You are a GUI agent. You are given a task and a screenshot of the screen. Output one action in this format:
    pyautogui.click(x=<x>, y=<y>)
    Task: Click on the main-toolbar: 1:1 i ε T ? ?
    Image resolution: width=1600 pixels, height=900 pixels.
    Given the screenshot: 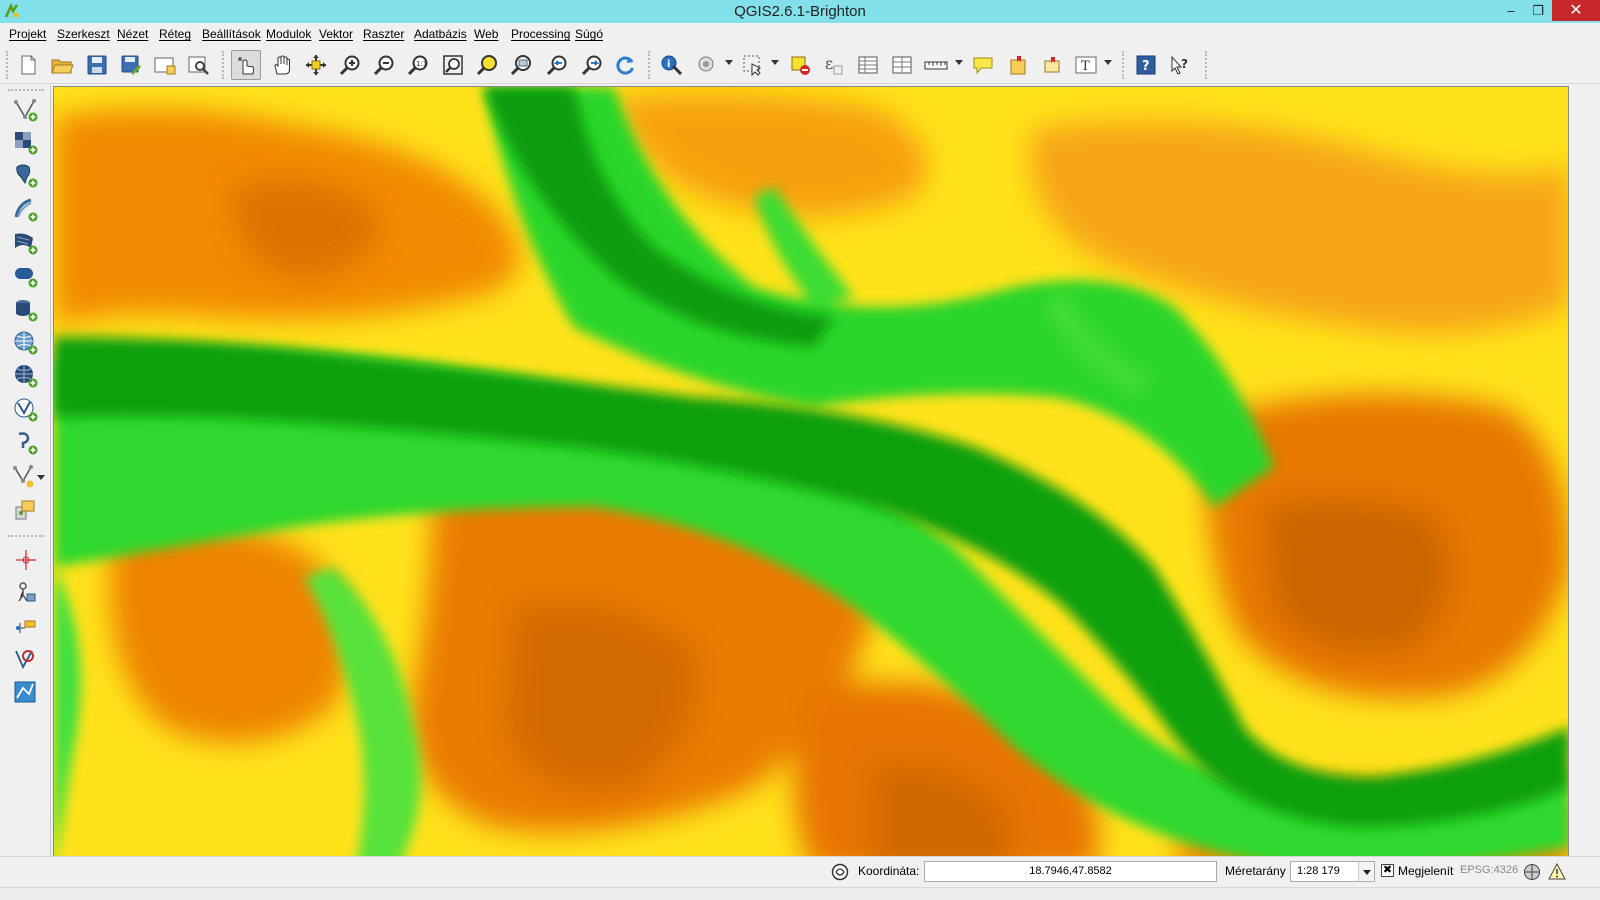 What is the action you would take?
    pyautogui.click(x=800, y=64)
    